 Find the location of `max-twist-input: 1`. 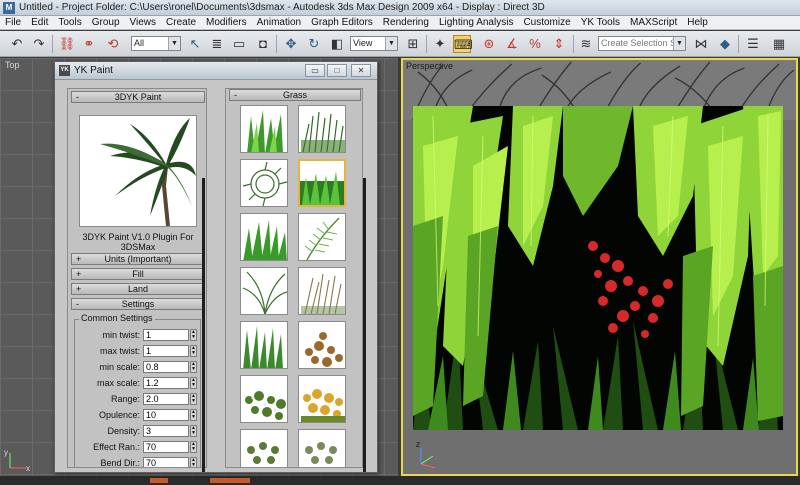

max-twist-input: 1 is located at coordinates (166, 351).